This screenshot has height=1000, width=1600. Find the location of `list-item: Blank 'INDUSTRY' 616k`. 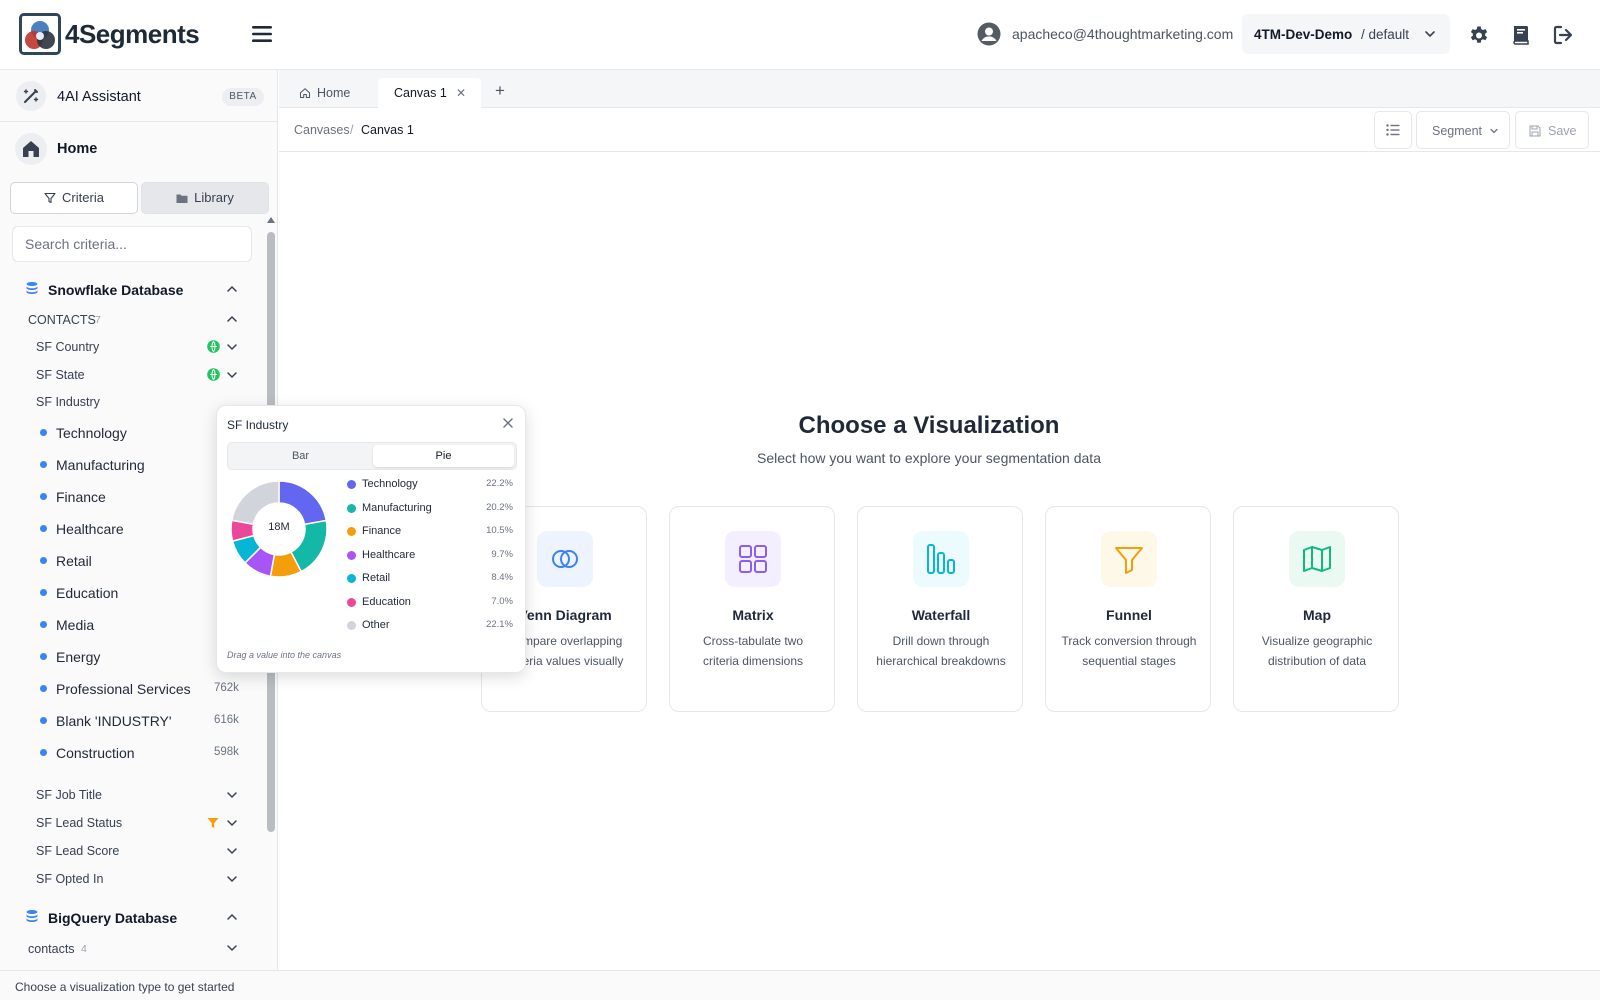

list-item: Blank 'INDUSTRY' 616k is located at coordinates (150, 724).